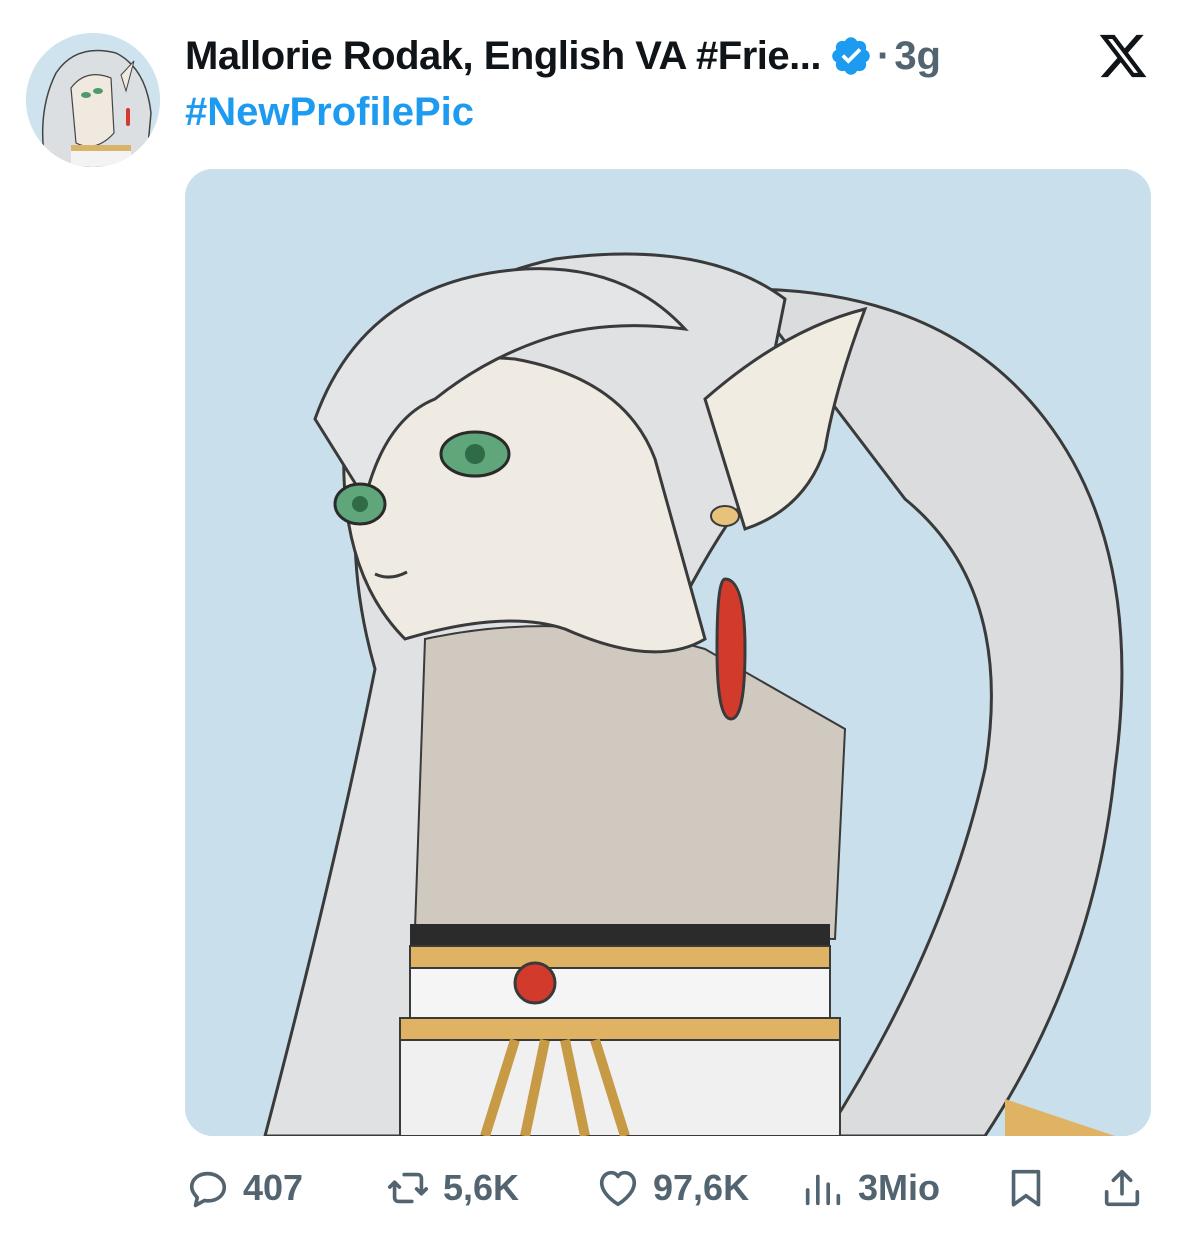 Image resolution: width=1179 pixels, height=1248 pixels. I want to click on views-chart-icon, so click(823, 1190).